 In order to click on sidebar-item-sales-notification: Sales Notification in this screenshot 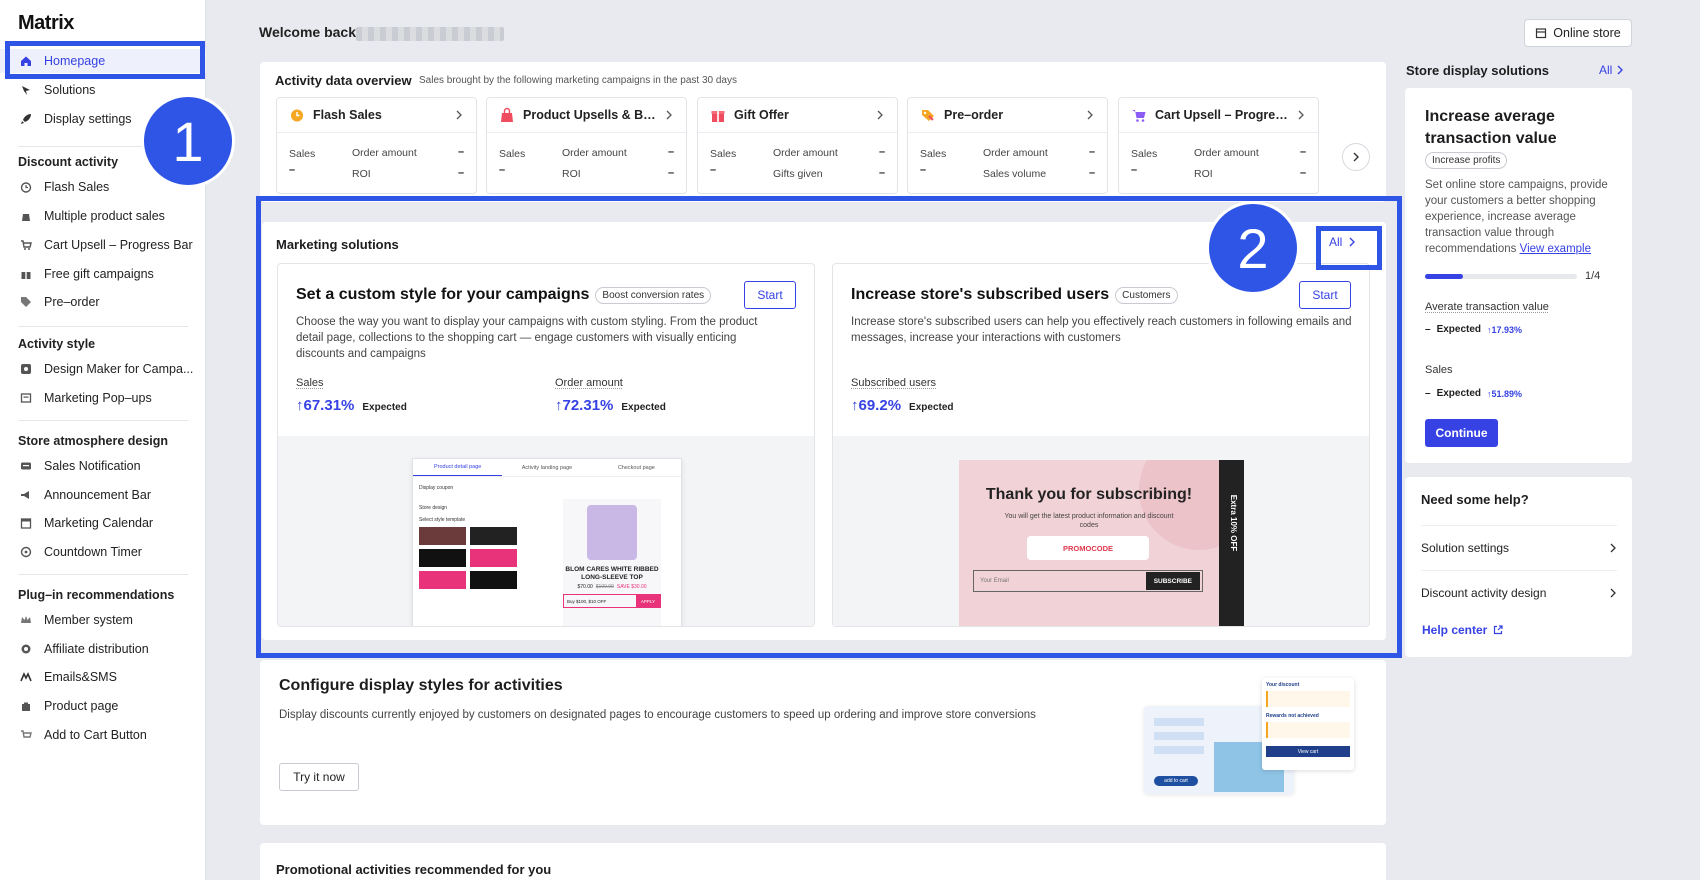, I will do `click(103, 466)`.